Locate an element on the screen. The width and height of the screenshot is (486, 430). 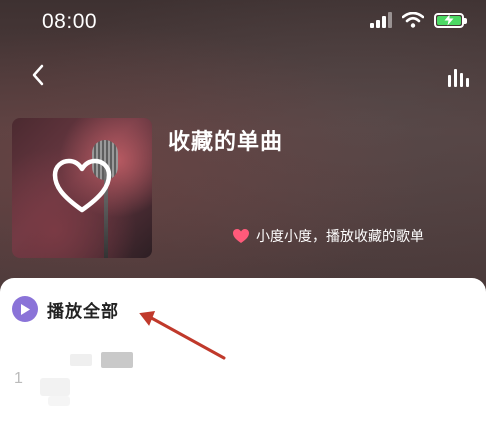
status-indicators is located at coordinates (418, 20).